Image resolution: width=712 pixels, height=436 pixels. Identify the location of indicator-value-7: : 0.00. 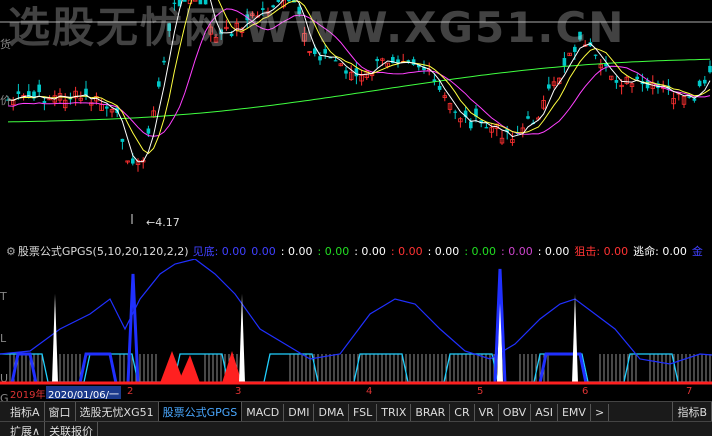
(480, 251).